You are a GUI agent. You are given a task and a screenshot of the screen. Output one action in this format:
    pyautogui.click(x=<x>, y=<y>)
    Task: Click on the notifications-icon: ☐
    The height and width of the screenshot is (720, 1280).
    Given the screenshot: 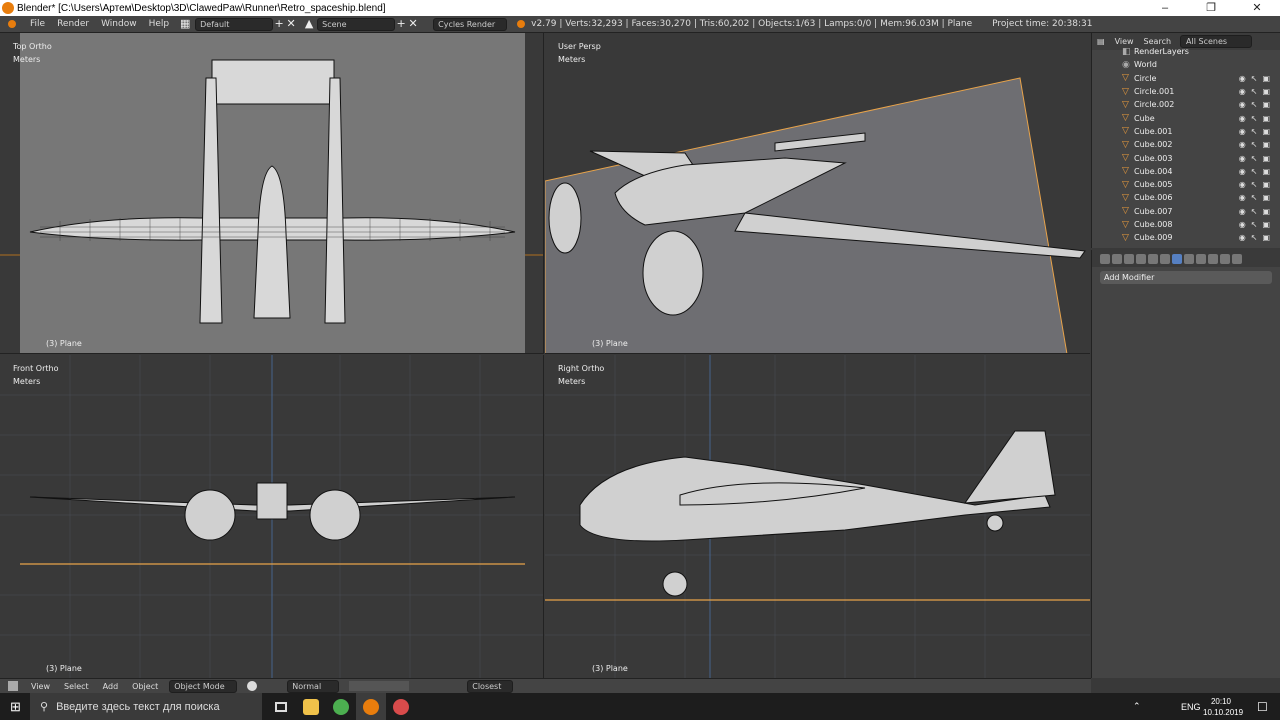 What is the action you would take?
    pyautogui.click(x=1262, y=707)
    